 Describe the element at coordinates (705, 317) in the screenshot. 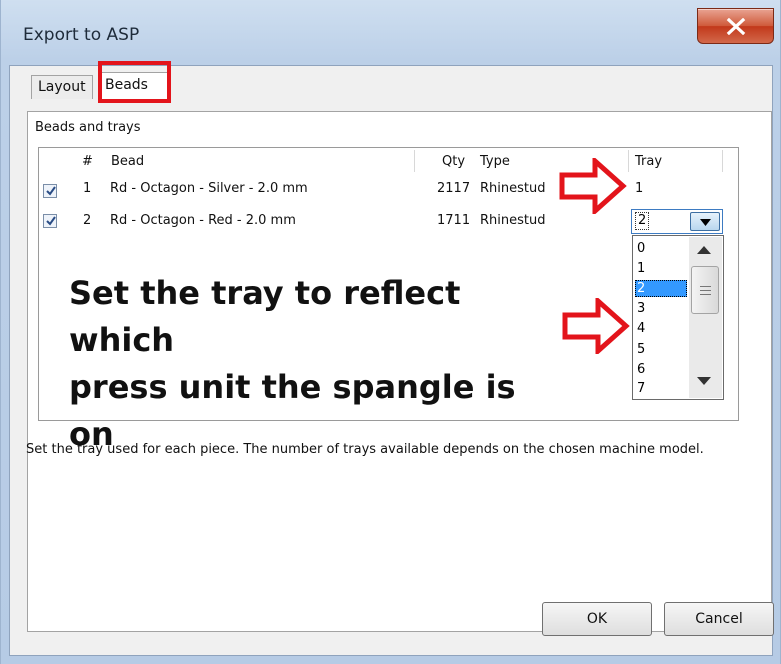

I see `dropdown-scrollbar` at that location.